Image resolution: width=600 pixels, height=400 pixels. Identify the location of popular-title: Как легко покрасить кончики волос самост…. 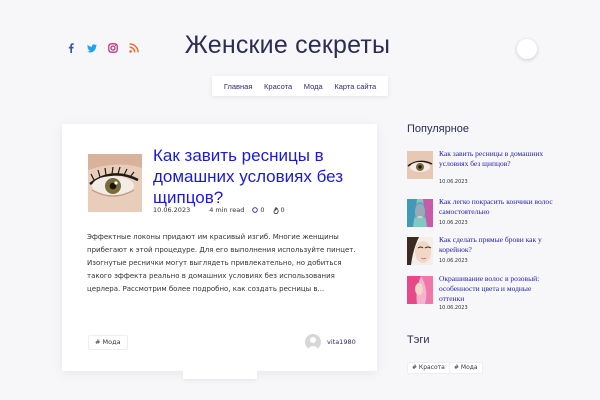
(498, 207).